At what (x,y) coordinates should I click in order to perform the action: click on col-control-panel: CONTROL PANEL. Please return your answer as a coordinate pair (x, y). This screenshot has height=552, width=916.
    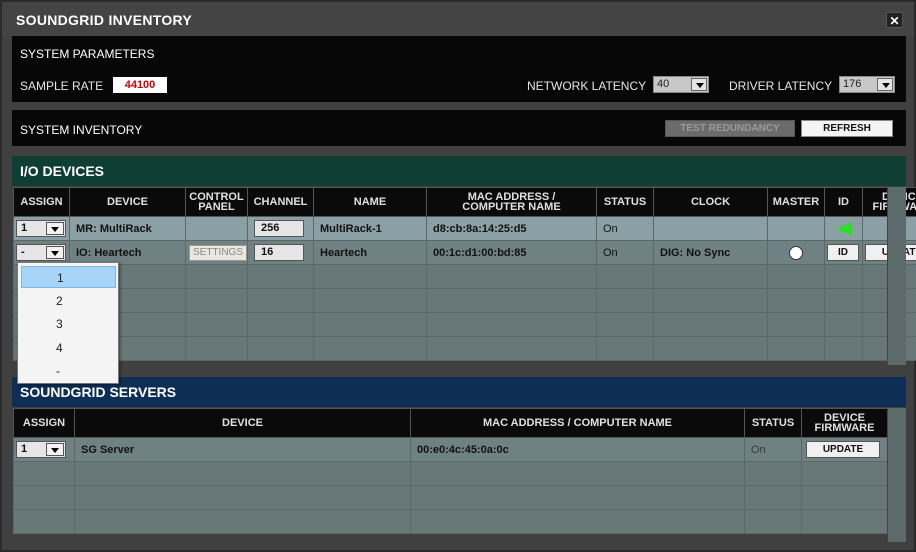
    Looking at the image, I should click on (216, 202).